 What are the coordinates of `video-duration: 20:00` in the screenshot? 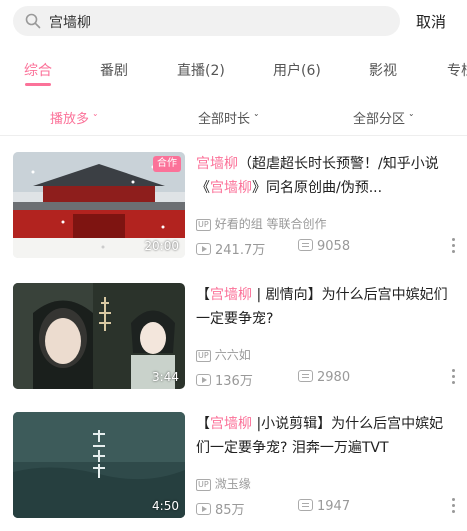 It's located at (161, 246).